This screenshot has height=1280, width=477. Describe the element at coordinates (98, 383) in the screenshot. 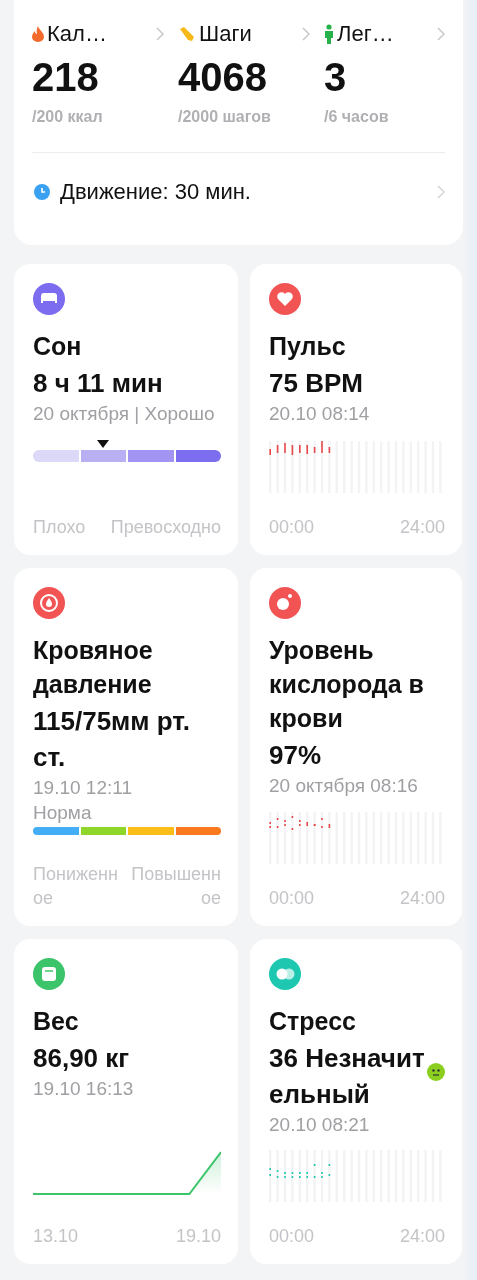

I see `card-value: 8 ч 11 мин` at that location.